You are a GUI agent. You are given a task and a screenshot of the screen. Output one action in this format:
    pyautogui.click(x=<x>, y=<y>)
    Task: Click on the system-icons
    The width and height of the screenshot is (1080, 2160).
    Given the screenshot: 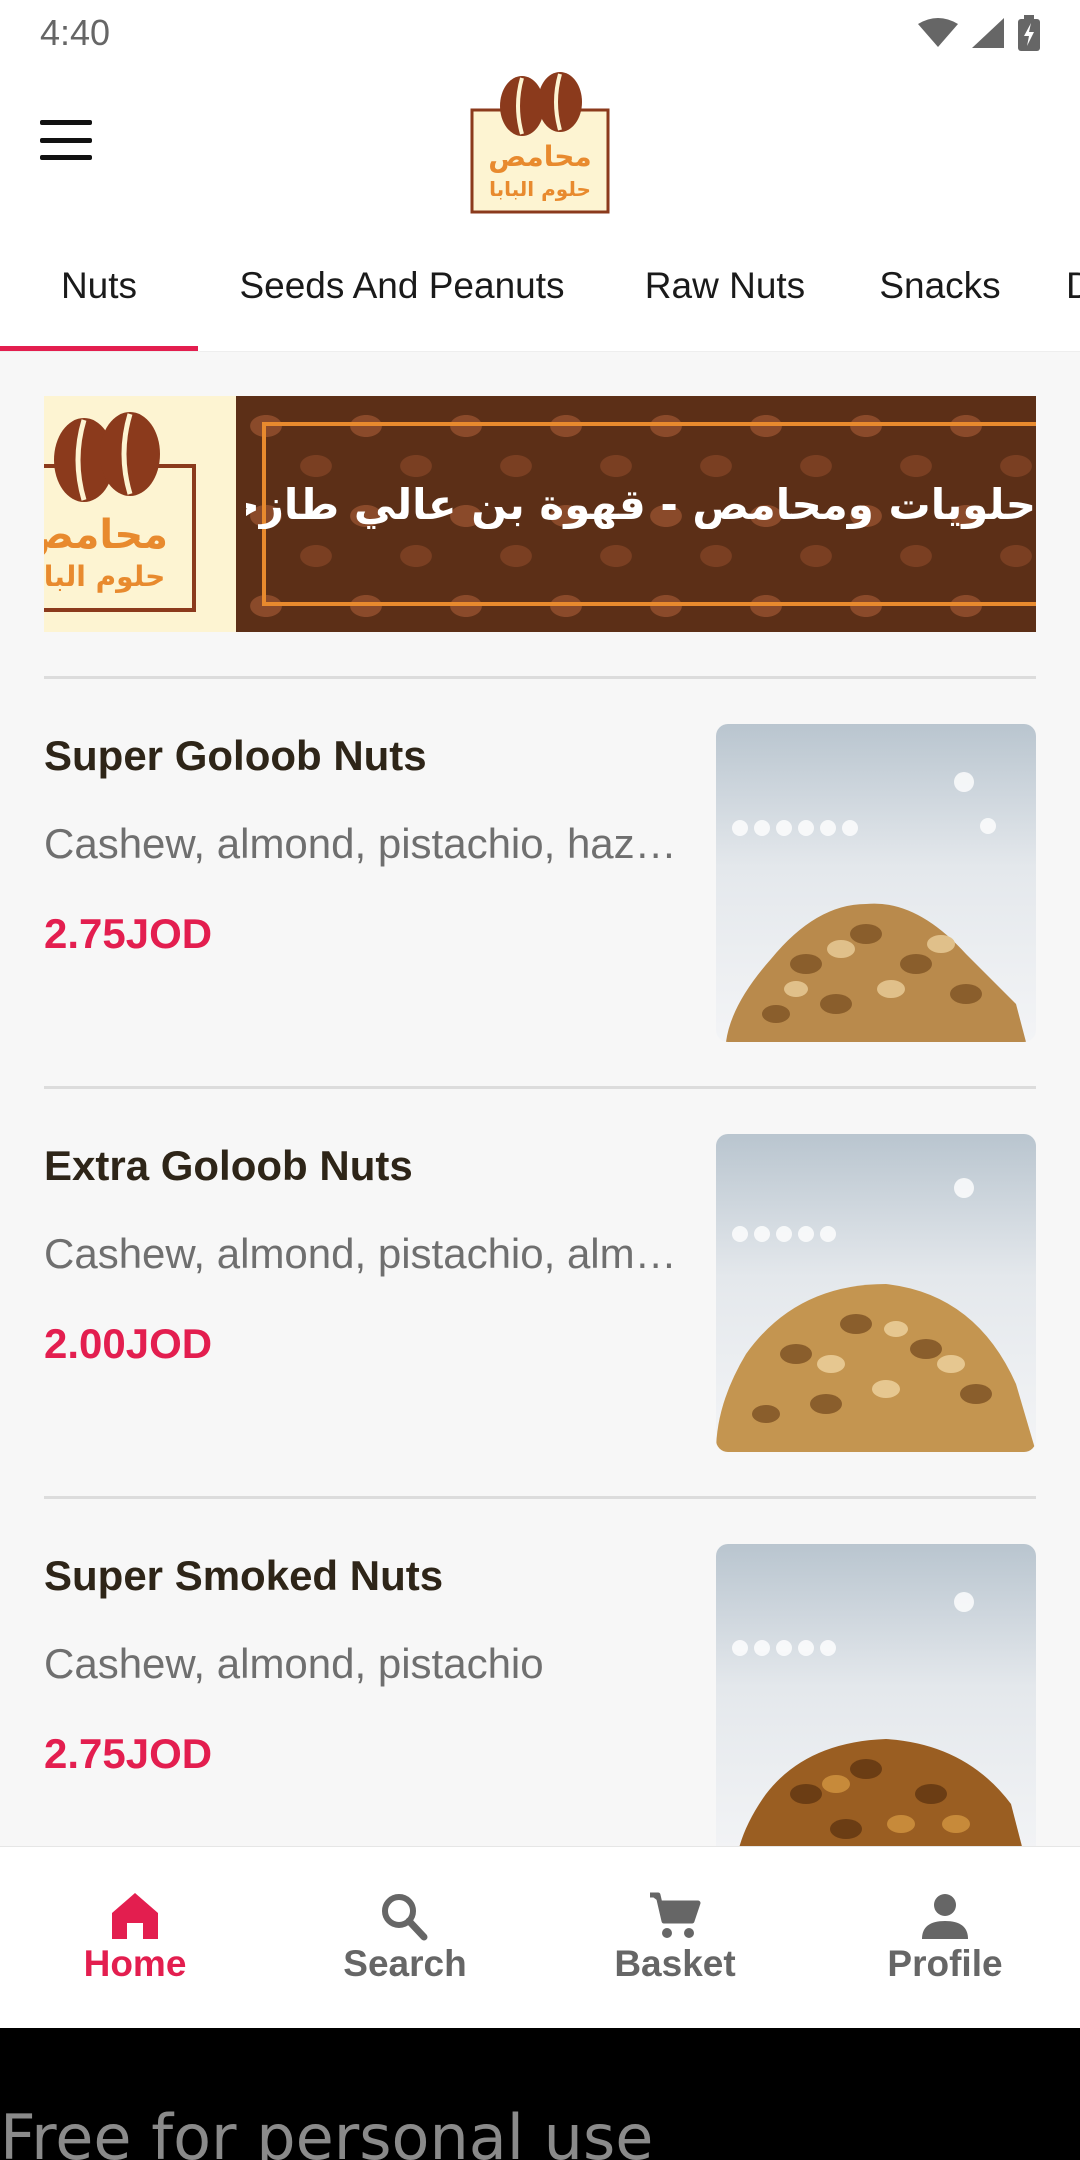 What is the action you would take?
    pyautogui.click(x=979, y=33)
    